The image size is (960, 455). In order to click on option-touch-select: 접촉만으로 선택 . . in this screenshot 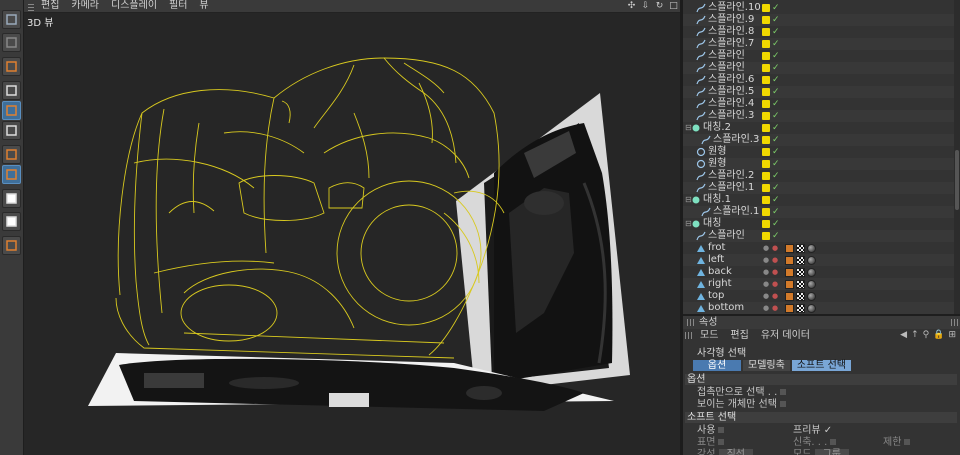, I will do `click(742, 392)`.